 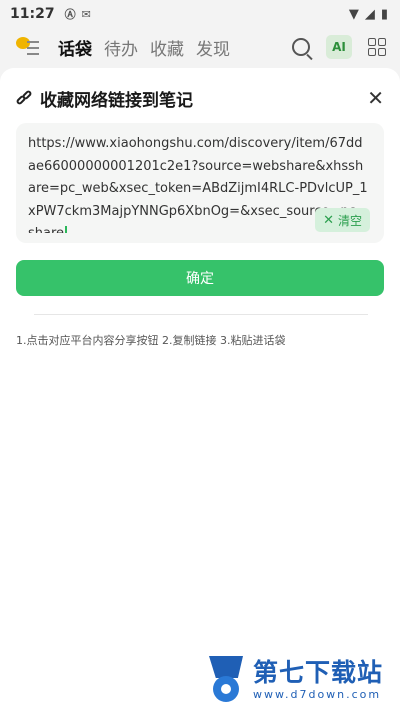 I want to click on menu-logo-icon, so click(x=29, y=47).